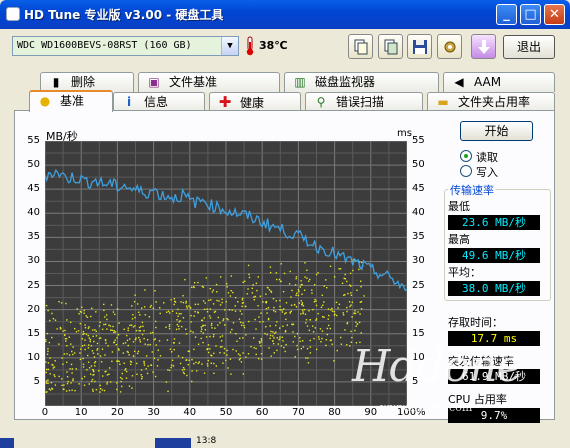 The height and width of the screenshot is (448, 570). I want to click on tab-benchmark: ● 基准, so click(71, 101).